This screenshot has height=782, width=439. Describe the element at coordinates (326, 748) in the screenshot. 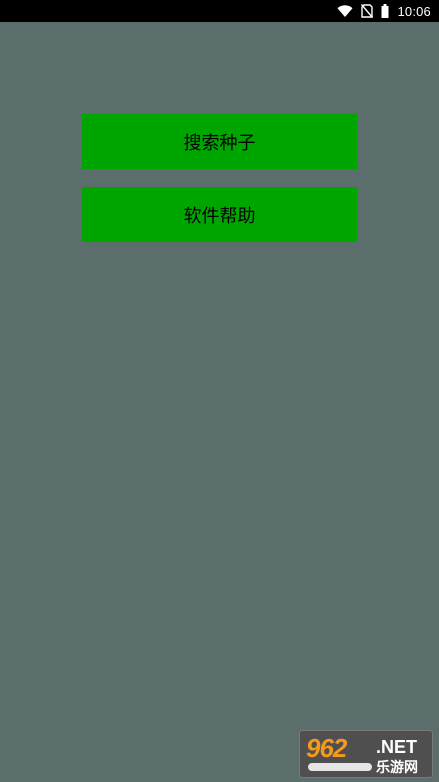

I see `watermark-number: 962` at that location.